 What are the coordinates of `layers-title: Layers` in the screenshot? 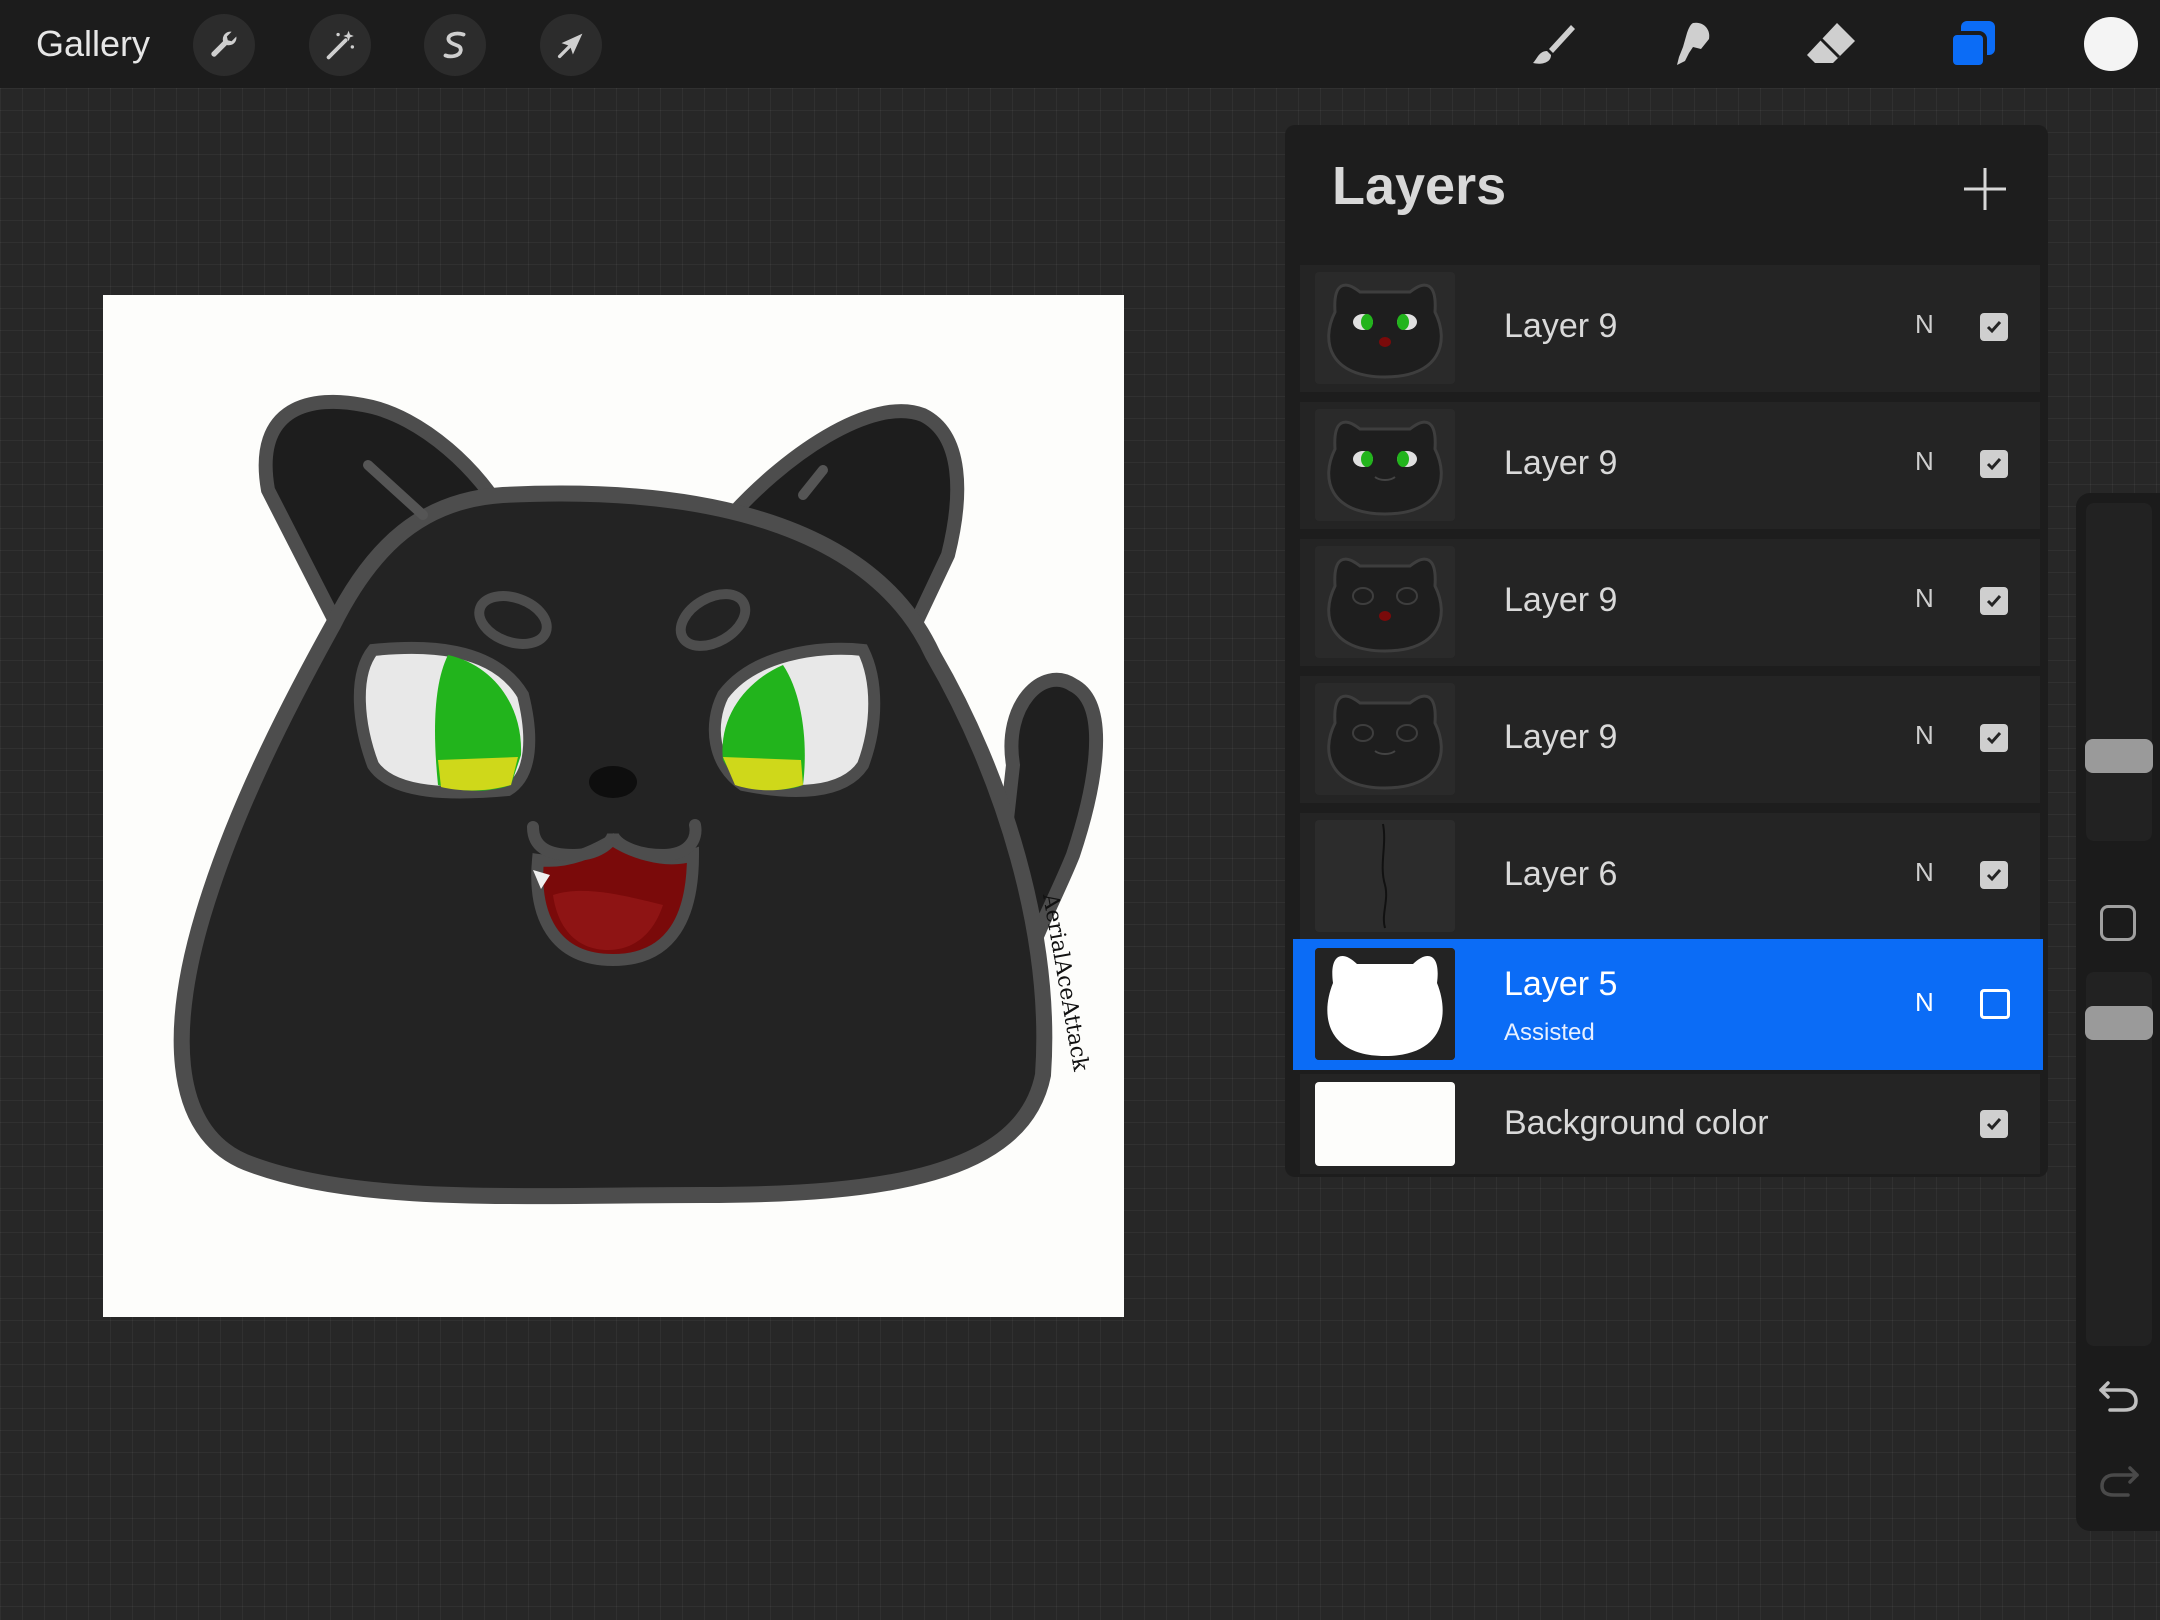 It's located at (1419, 186).